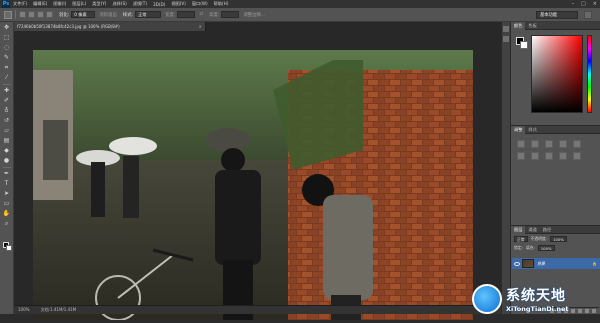  What do you see at coordinates (563, 144) in the screenshot?
I see `exposure-icon` at bounding box center [563, 144].